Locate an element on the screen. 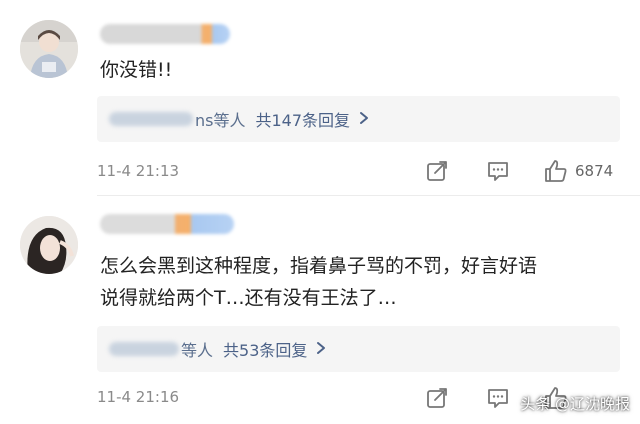 The width and height of the screenshot is (640, 424). thumbs-up-icon is located at coordinates (556, 171).